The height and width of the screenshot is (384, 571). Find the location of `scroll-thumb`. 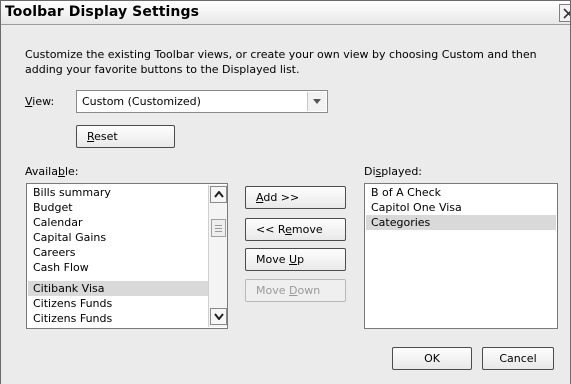

scroll-thumb is located at coordinates (218, 228).